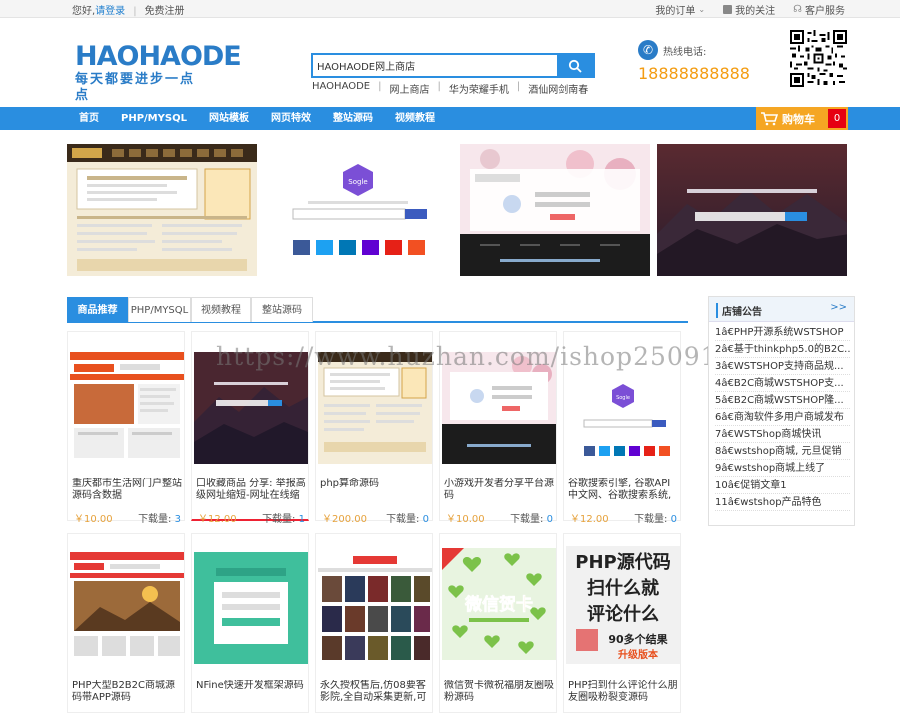 The height and width of the screenshot is (713, 900). I want to click on customer-service-label: 客户服务, so click(825, 11).